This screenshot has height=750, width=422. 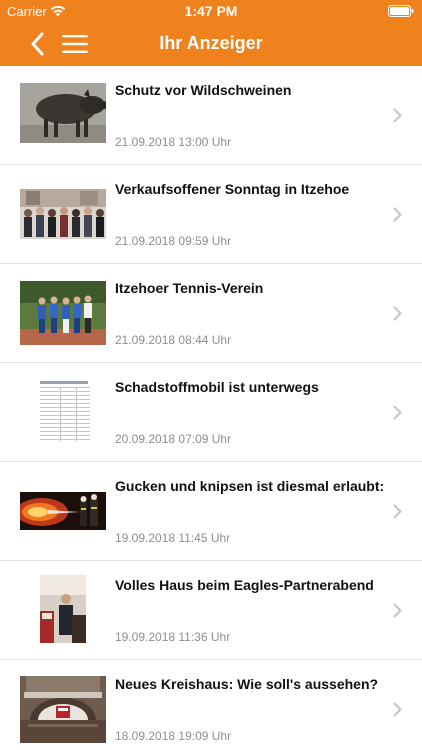 What do you see at coordinates (63, 113) in the screenshot?
I see `wild-boar-thumbnail` at bounding box center [63, 113].